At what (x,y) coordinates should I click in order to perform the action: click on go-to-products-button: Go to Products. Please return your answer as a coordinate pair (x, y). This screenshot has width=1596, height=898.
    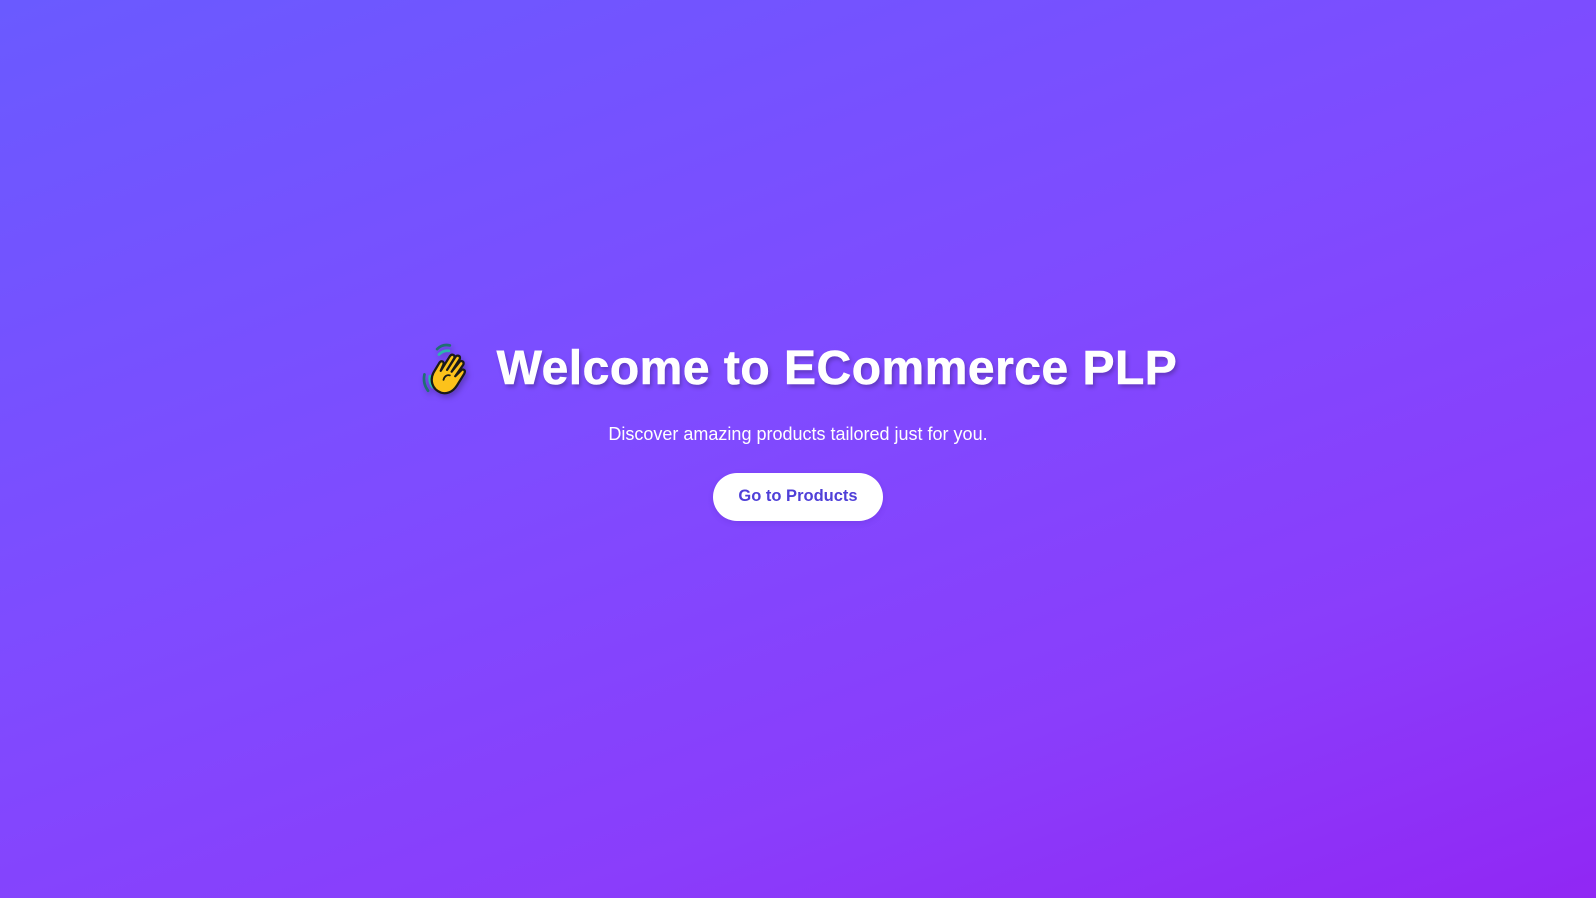
    Looking at the image, I should click on (798, 496).